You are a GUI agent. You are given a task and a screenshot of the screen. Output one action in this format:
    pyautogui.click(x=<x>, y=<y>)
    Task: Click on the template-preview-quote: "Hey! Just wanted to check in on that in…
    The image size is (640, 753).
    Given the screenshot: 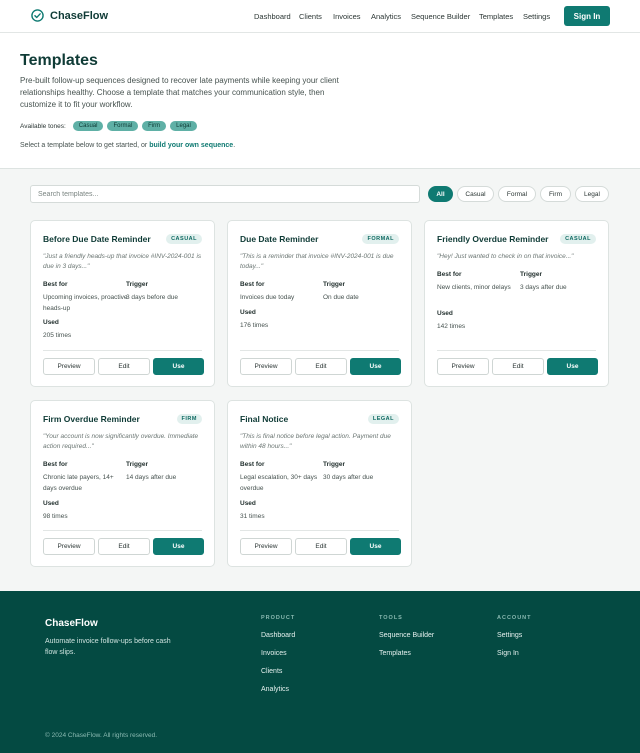 What is the action you would take?
    pyautogui.click(x=505, y=256)
    